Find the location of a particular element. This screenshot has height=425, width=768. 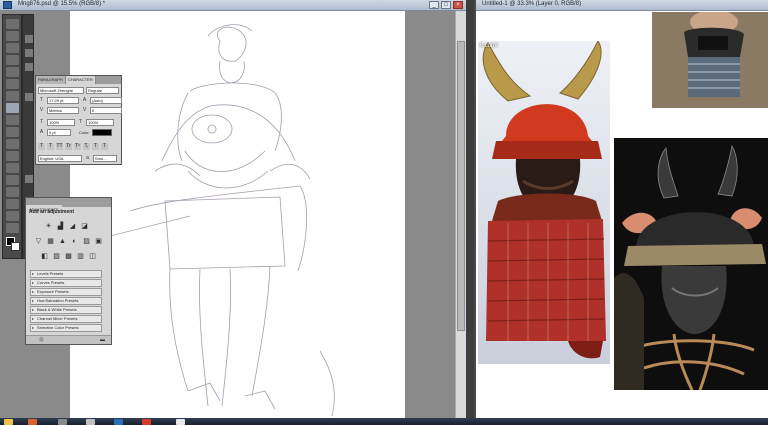

preset-exposure: Exposure Presets is located at coordinates (66, 292).